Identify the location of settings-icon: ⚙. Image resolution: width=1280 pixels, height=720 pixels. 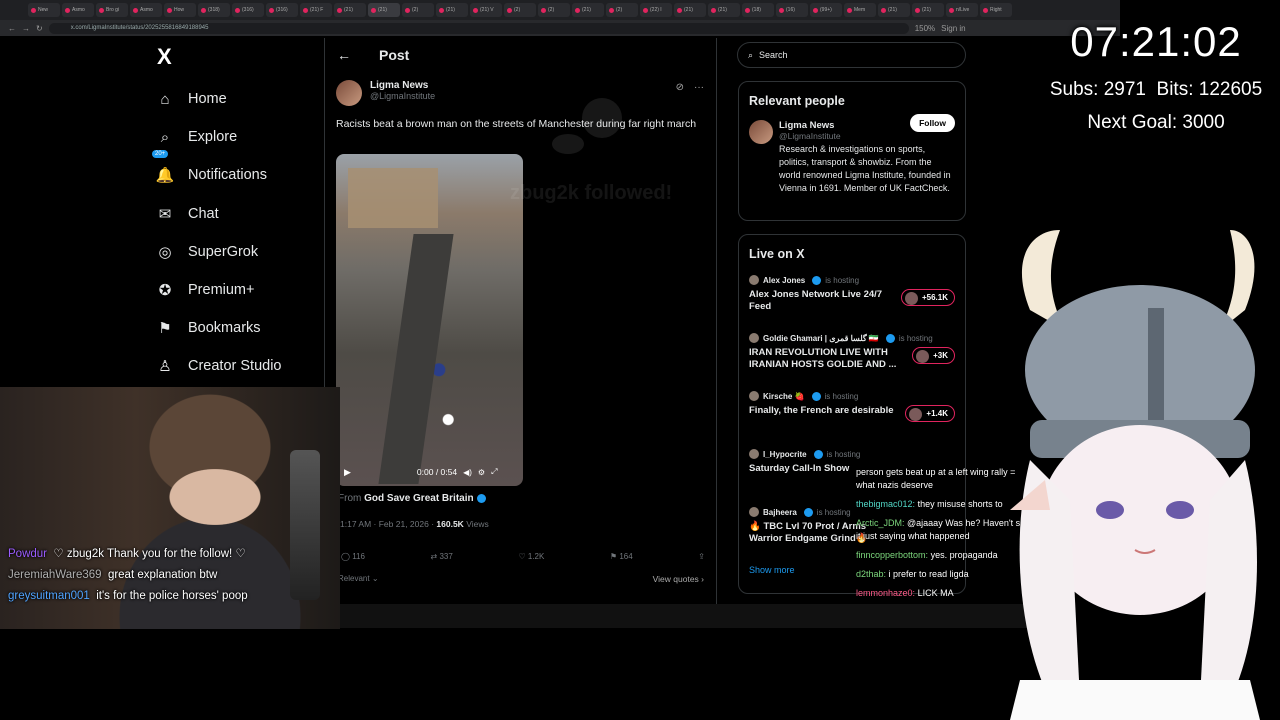
(481, 472).